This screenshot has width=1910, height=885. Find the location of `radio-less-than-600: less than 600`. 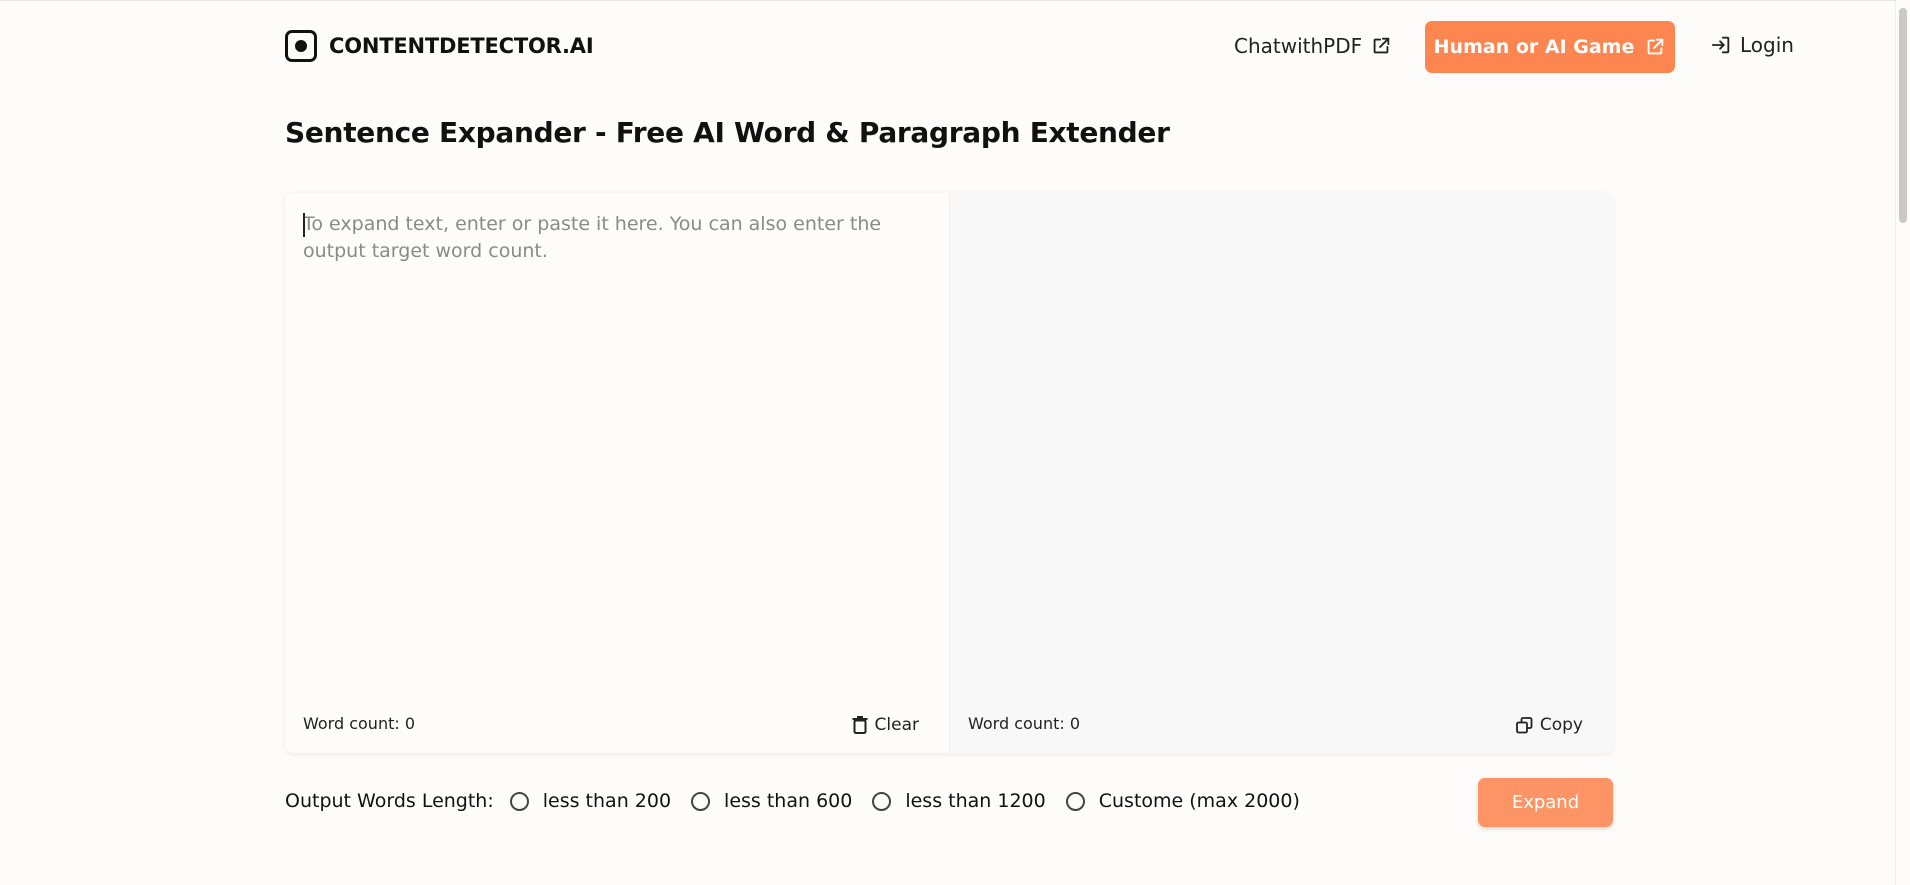

radio-less-than-600: less than 600 is located at coordinates (771, 801).